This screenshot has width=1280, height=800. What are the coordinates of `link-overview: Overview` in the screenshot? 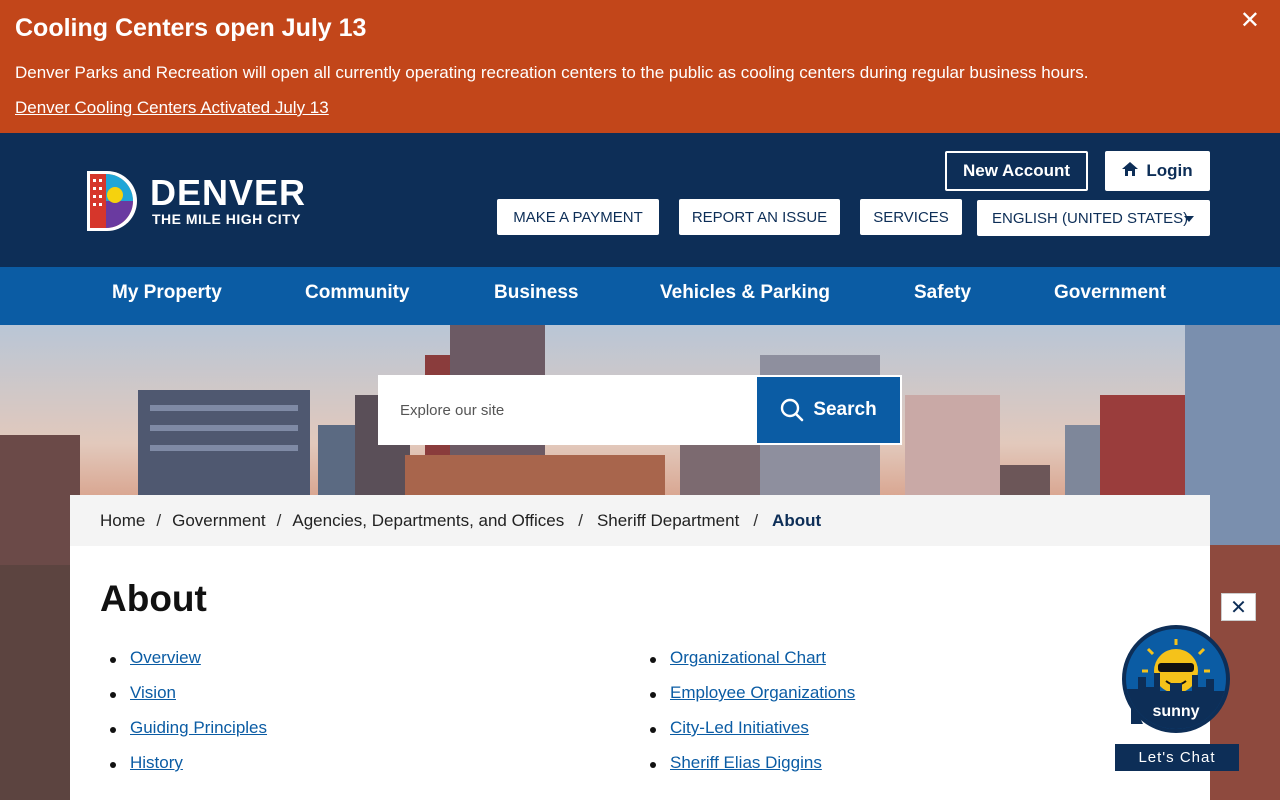 It's located at (165, 657).